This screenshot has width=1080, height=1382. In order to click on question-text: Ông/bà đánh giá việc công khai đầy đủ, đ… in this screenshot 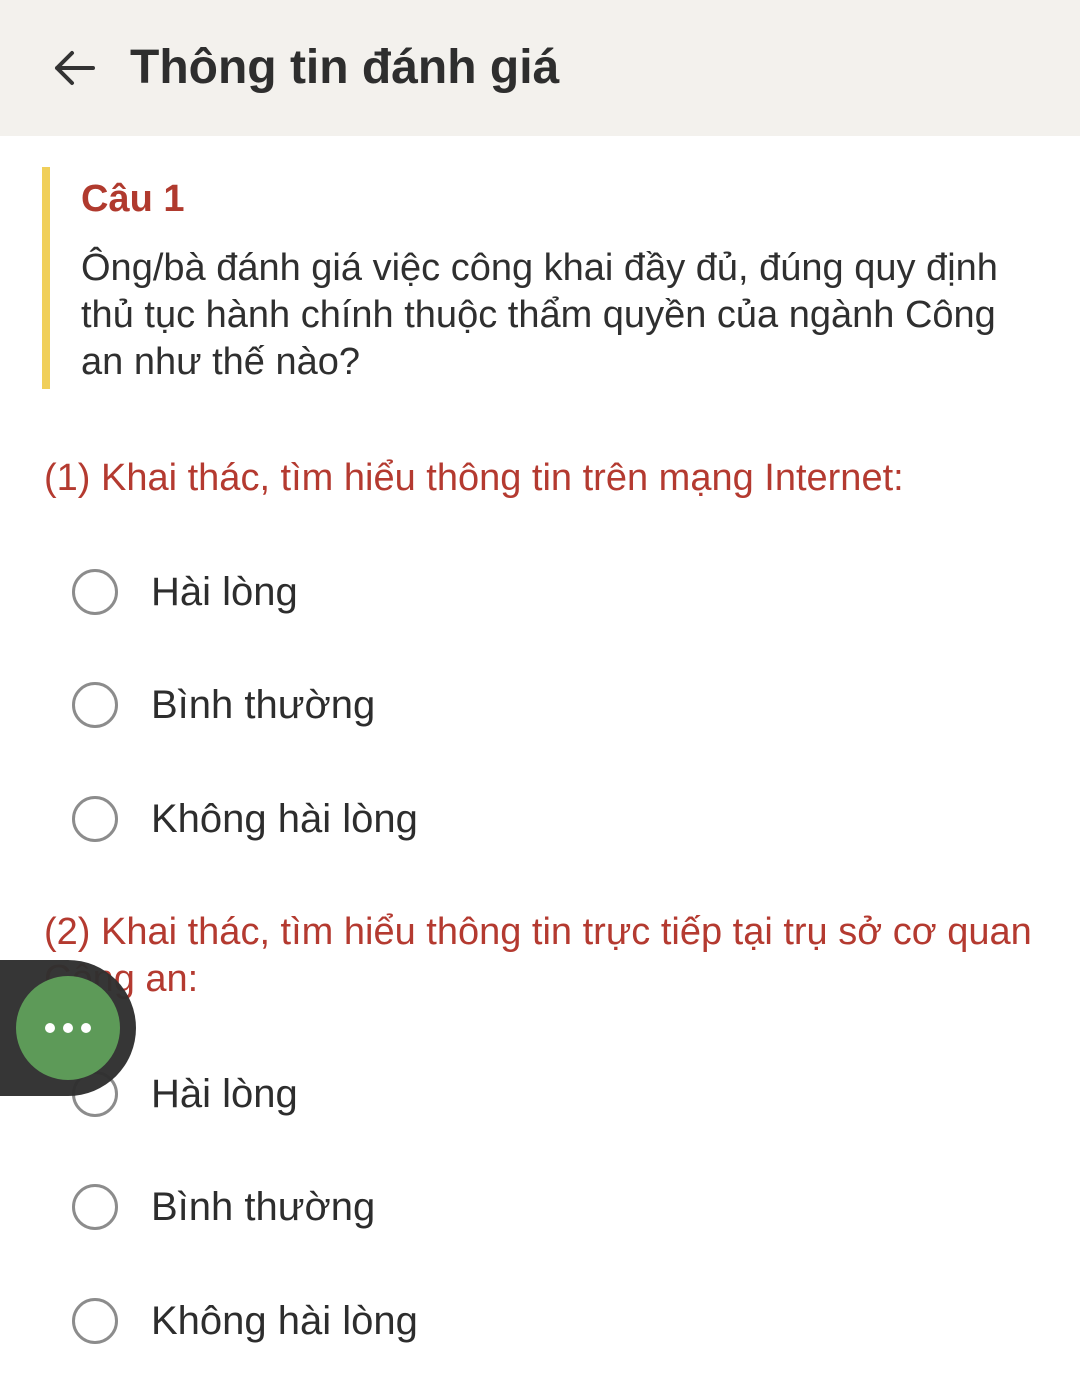, I will do `click(539, 315)`.